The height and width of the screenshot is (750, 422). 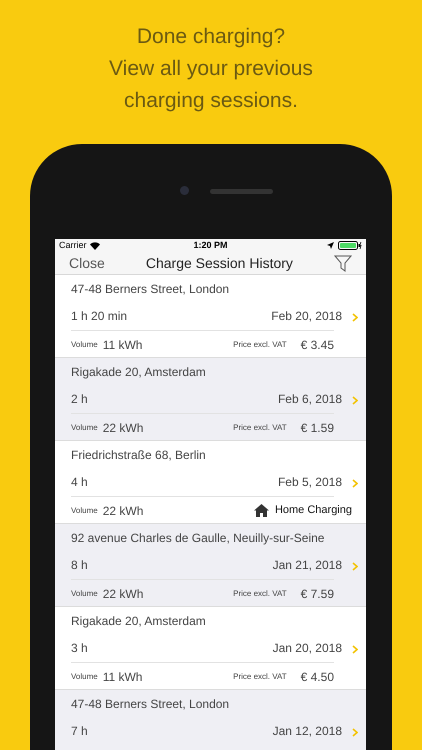 I want to click on headline-text: Done charging?, so click(x=211, y=37).